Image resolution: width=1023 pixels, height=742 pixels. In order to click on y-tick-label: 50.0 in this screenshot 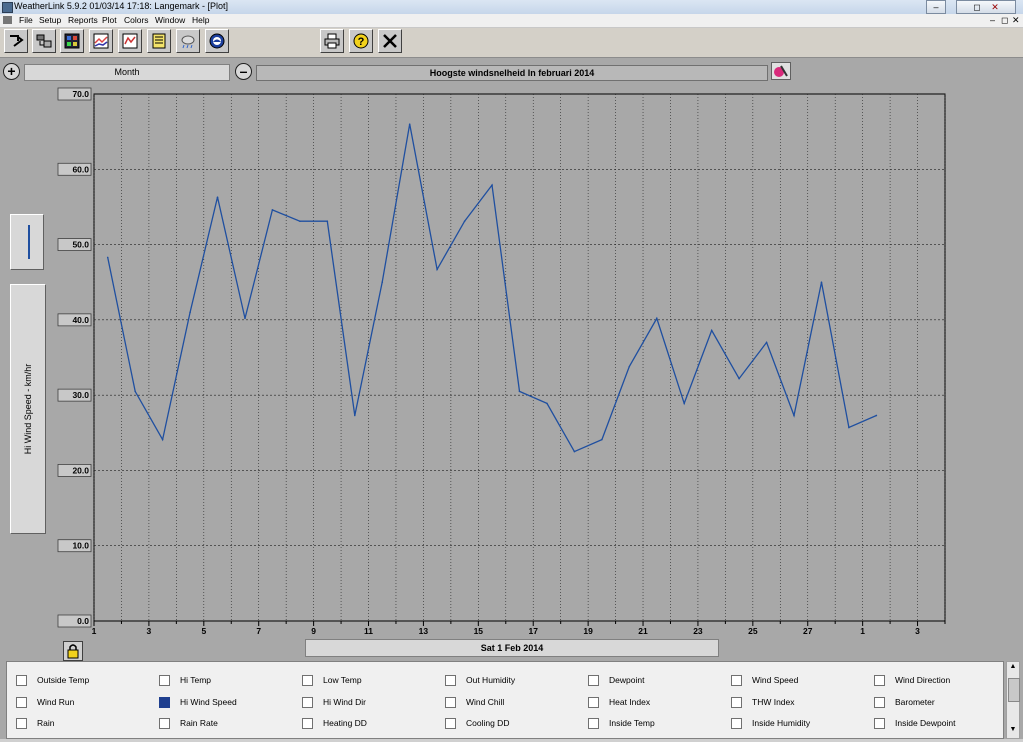, I will do `click(80, 245)`.